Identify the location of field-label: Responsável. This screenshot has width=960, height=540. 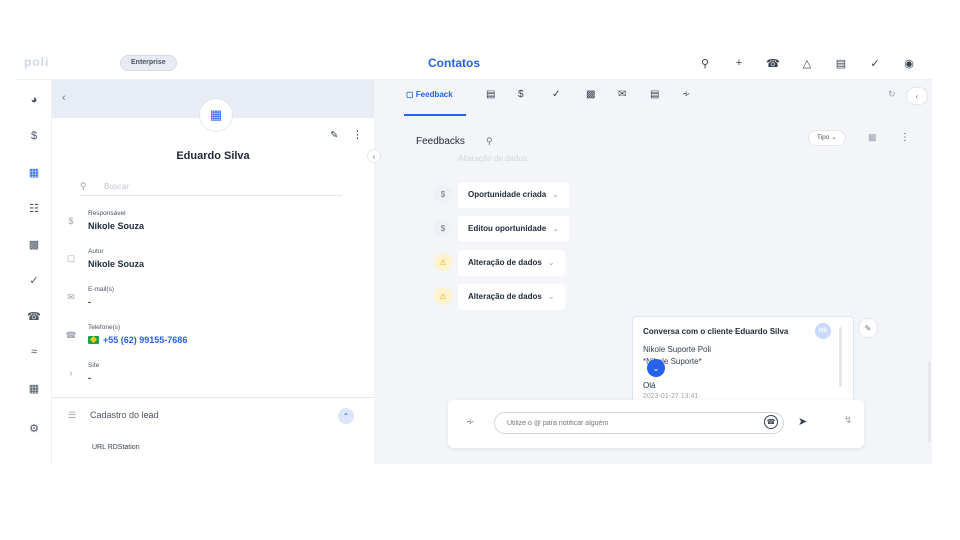
(107, 213).